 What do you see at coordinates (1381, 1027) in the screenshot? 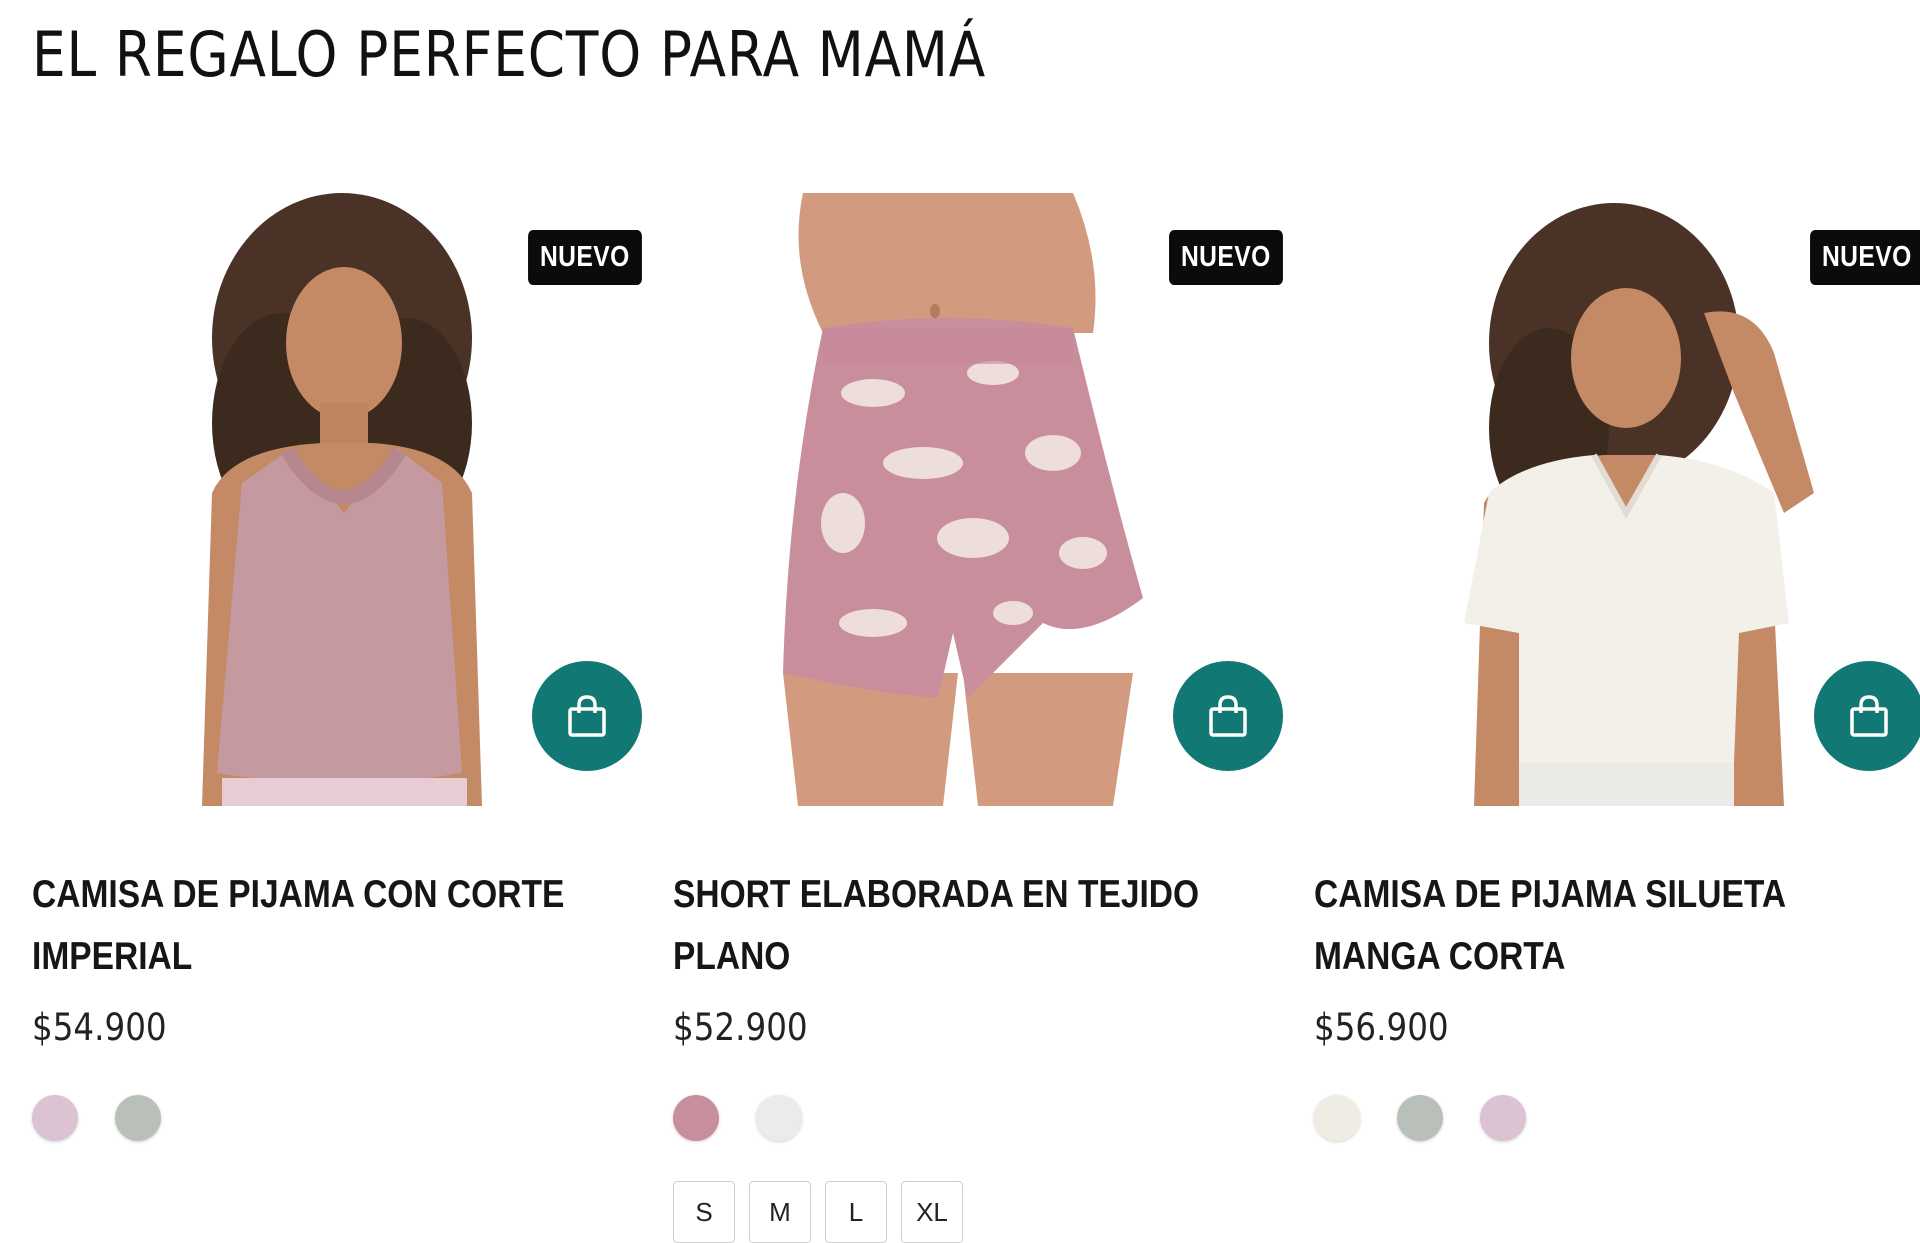
I see `product-price: $56.900` at bounding box center [1381, 1027].